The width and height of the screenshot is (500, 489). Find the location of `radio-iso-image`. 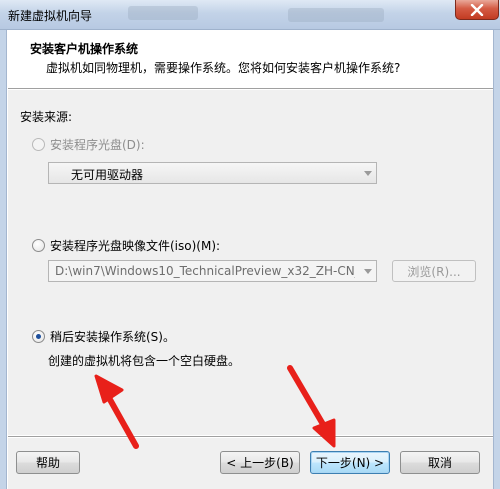

radio-iso-image is located at coordinates (38, 245).